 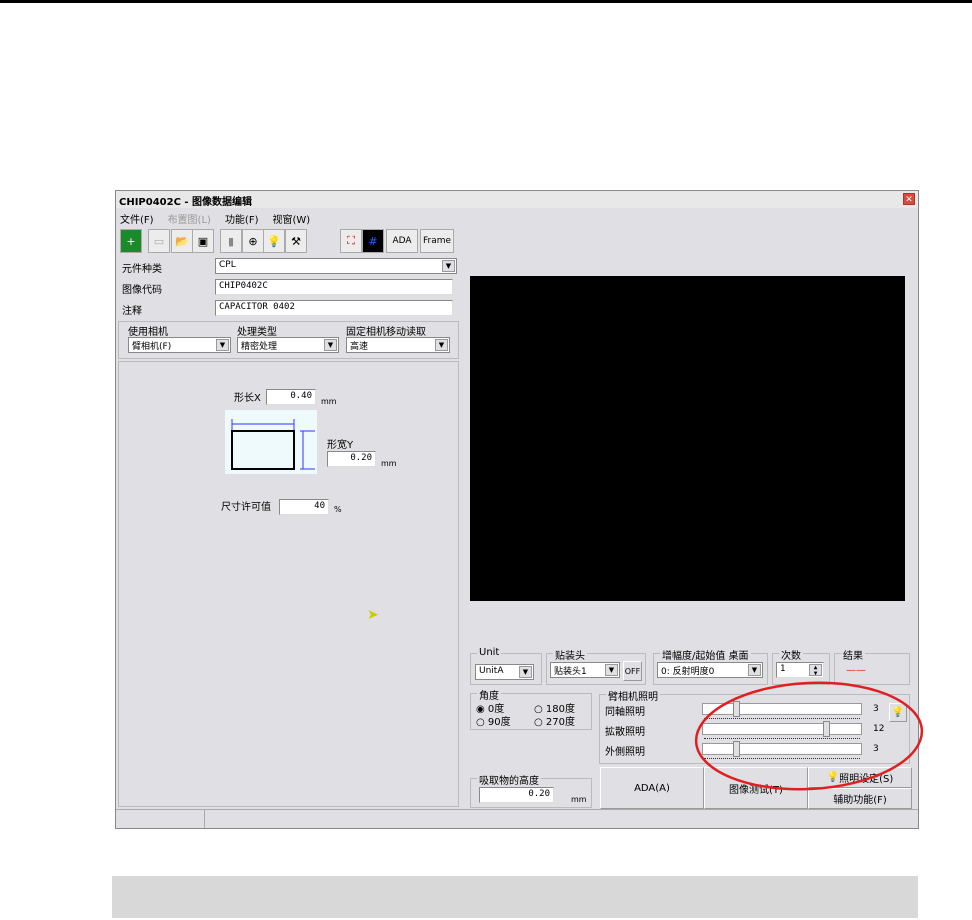 I want to click on title-bar: CHIP0402C - 图像数据编辑, so click(x=517, y=199).